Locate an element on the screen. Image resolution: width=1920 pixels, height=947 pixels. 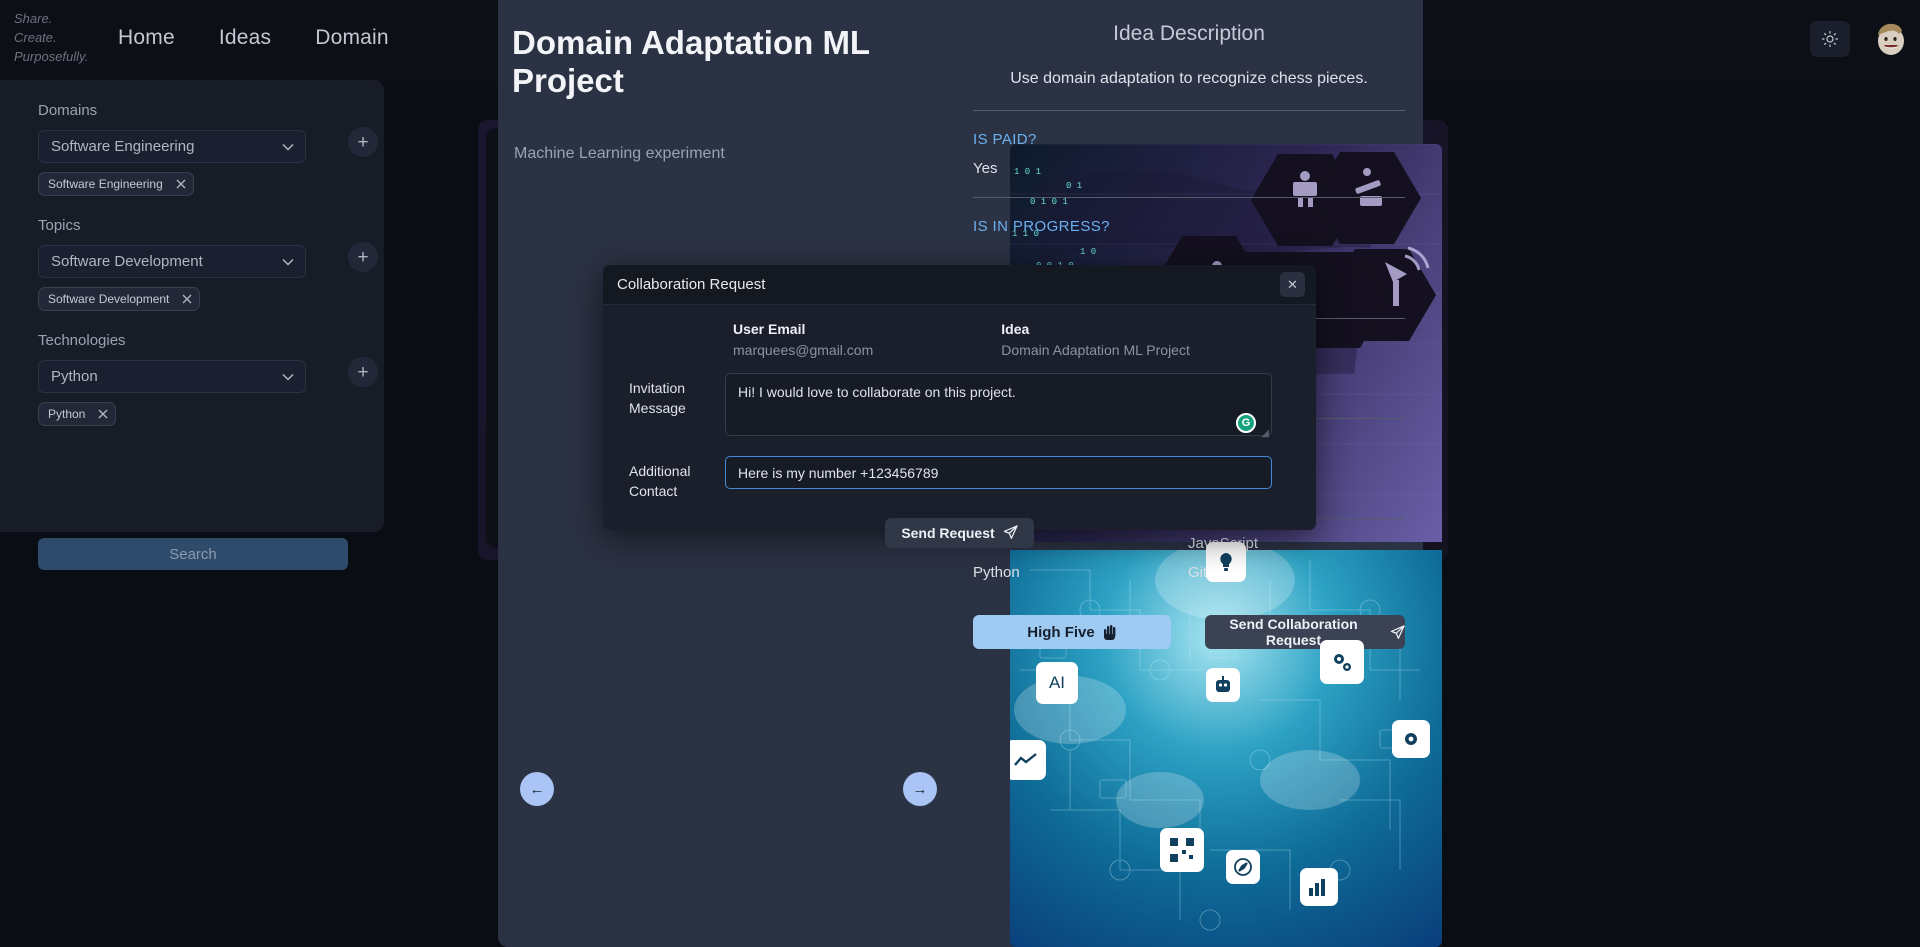
invitation-message-input is located at coordinates (998, 404).